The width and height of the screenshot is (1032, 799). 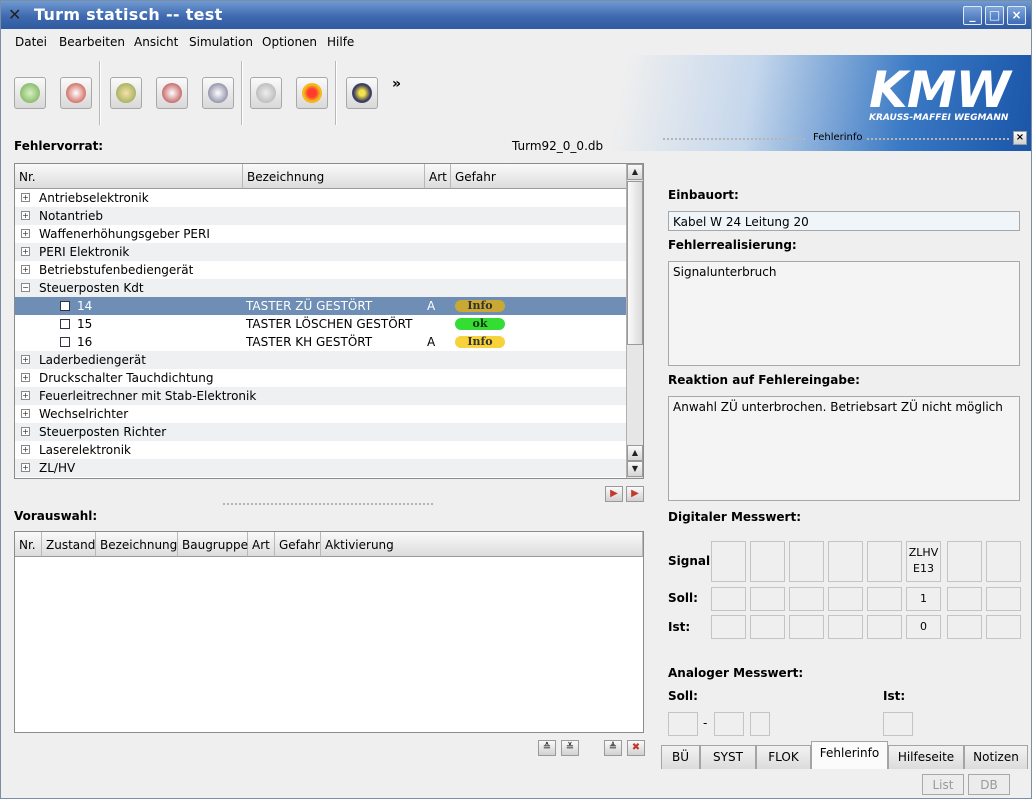 What do you see at coordinates (321, 342) in the screenshot?
I see `tree-child-row: 16 TASTER KH GESTÖRT A Info` at bounding box center [321, 342].